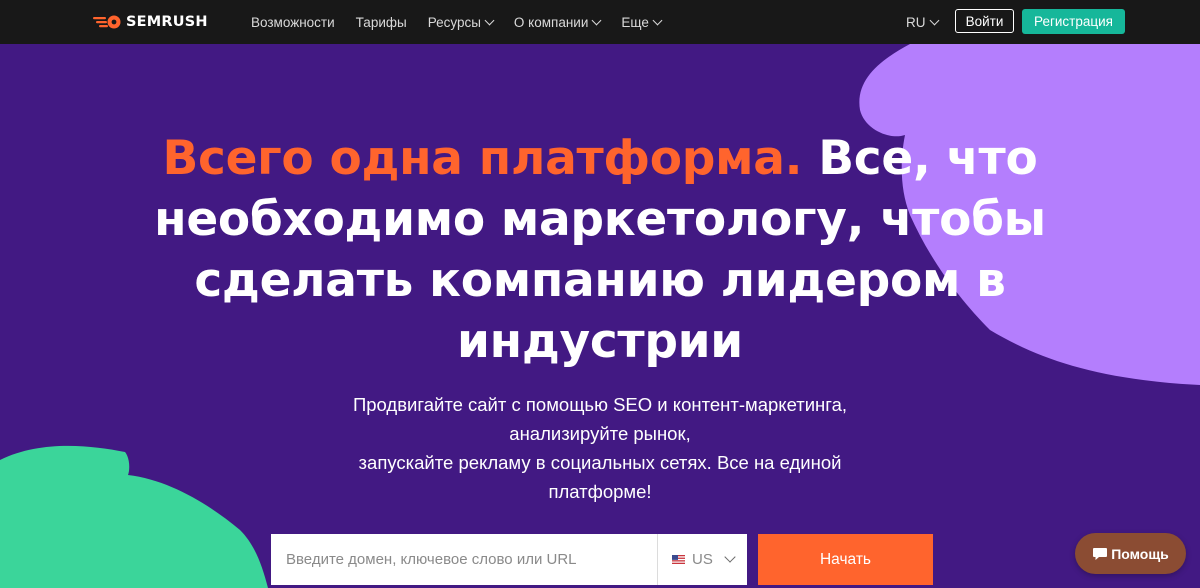 The image size is (1200, 588). I want to click on help-button: Помощь, so click(1130, 553).